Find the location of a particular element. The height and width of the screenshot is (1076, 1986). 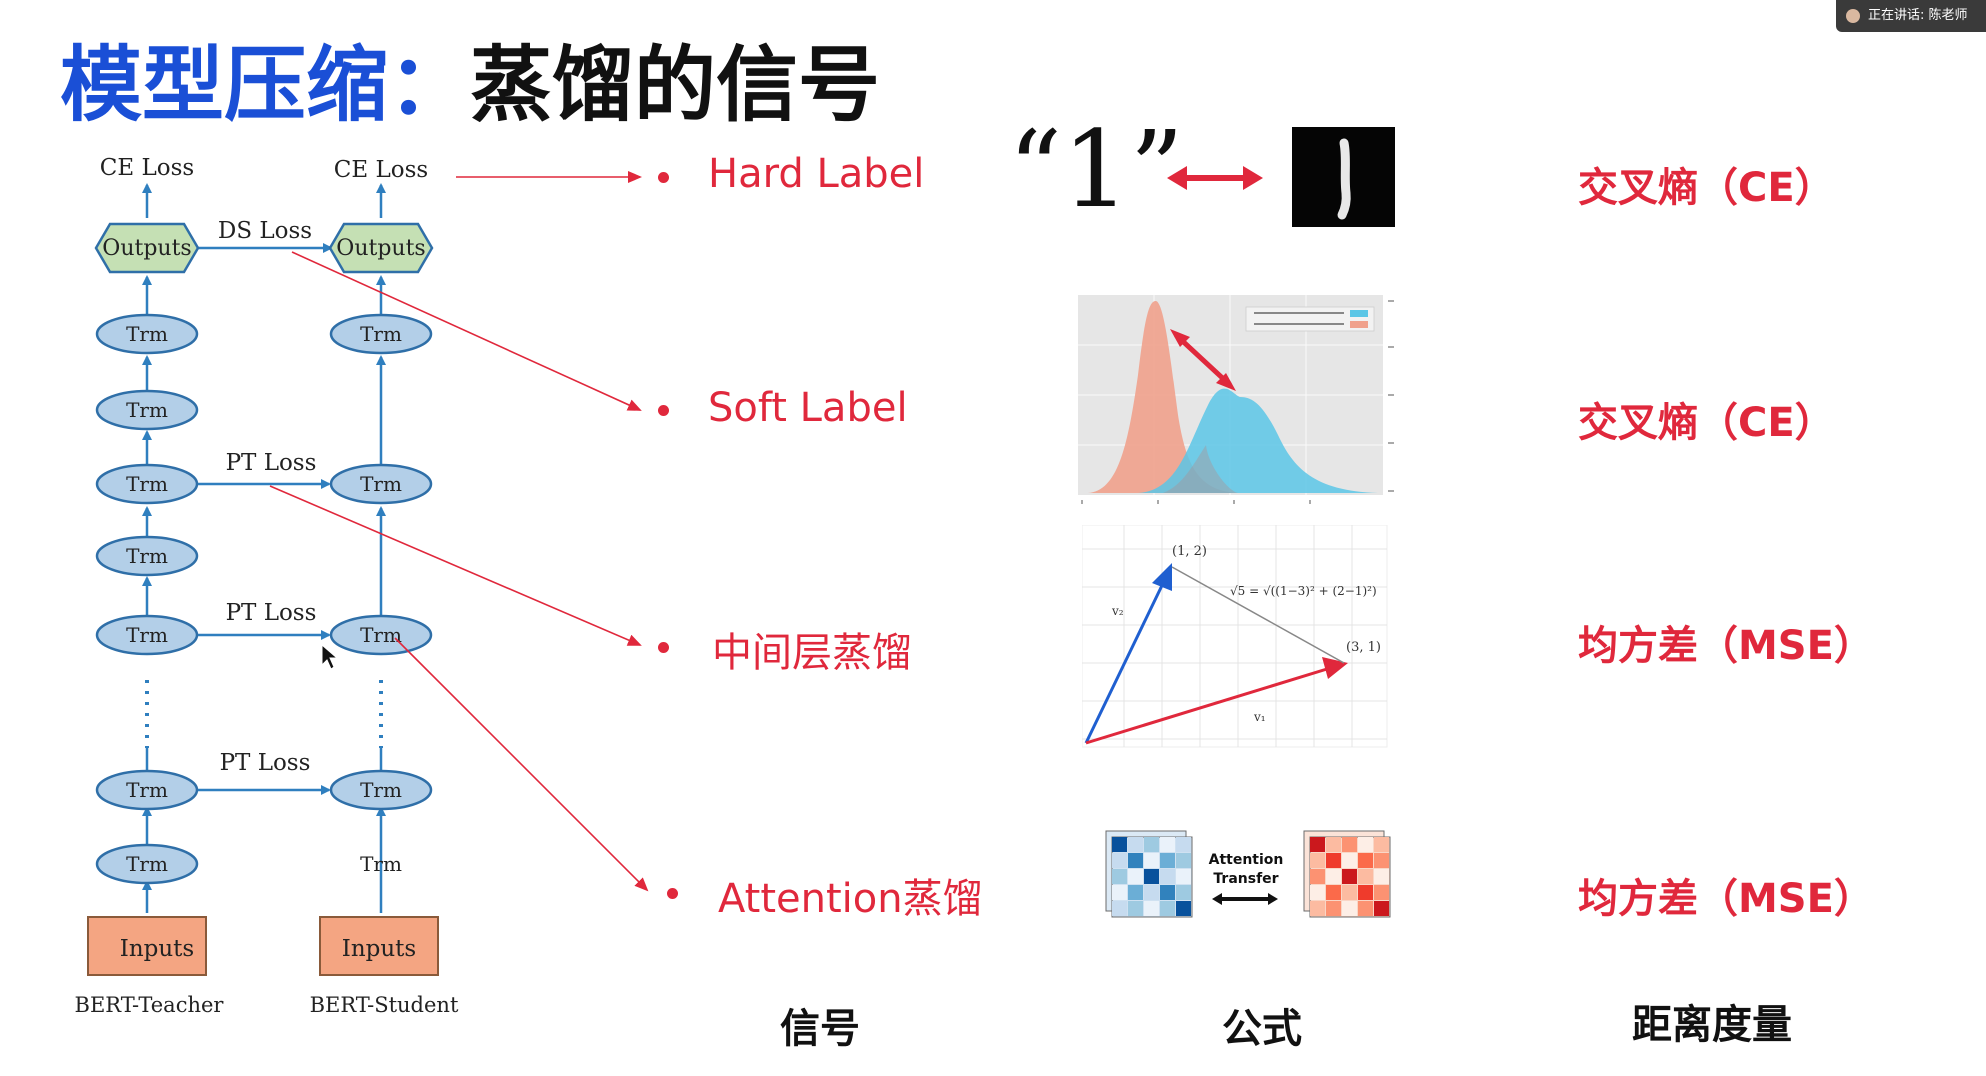

hard-label-symbol: “1” is located at coordinates (1096, 169).